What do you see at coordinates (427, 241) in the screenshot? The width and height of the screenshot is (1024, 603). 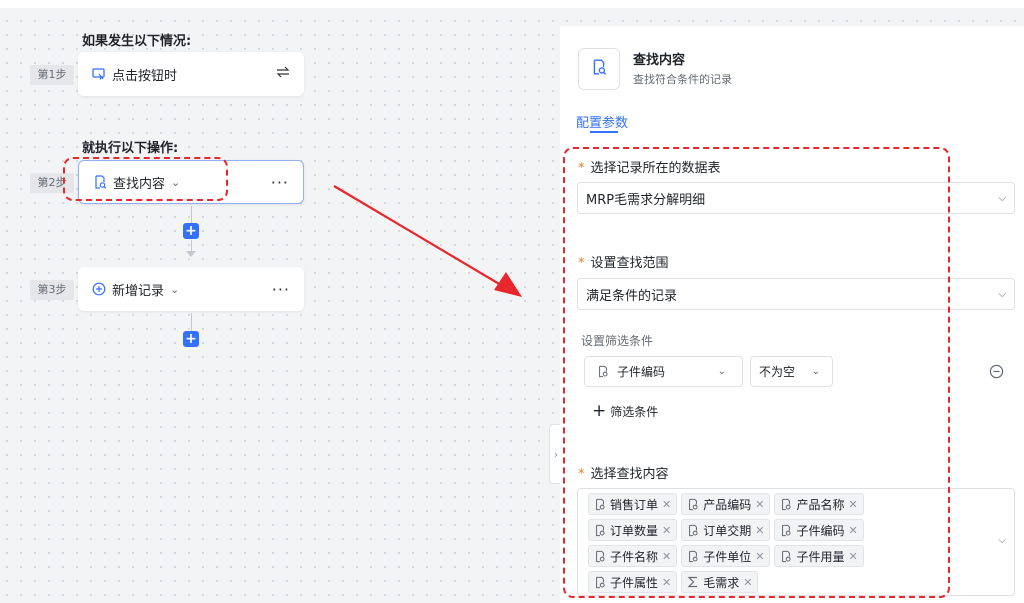 I see `annotation-arrow-icon` at bounding box center [427, 241].